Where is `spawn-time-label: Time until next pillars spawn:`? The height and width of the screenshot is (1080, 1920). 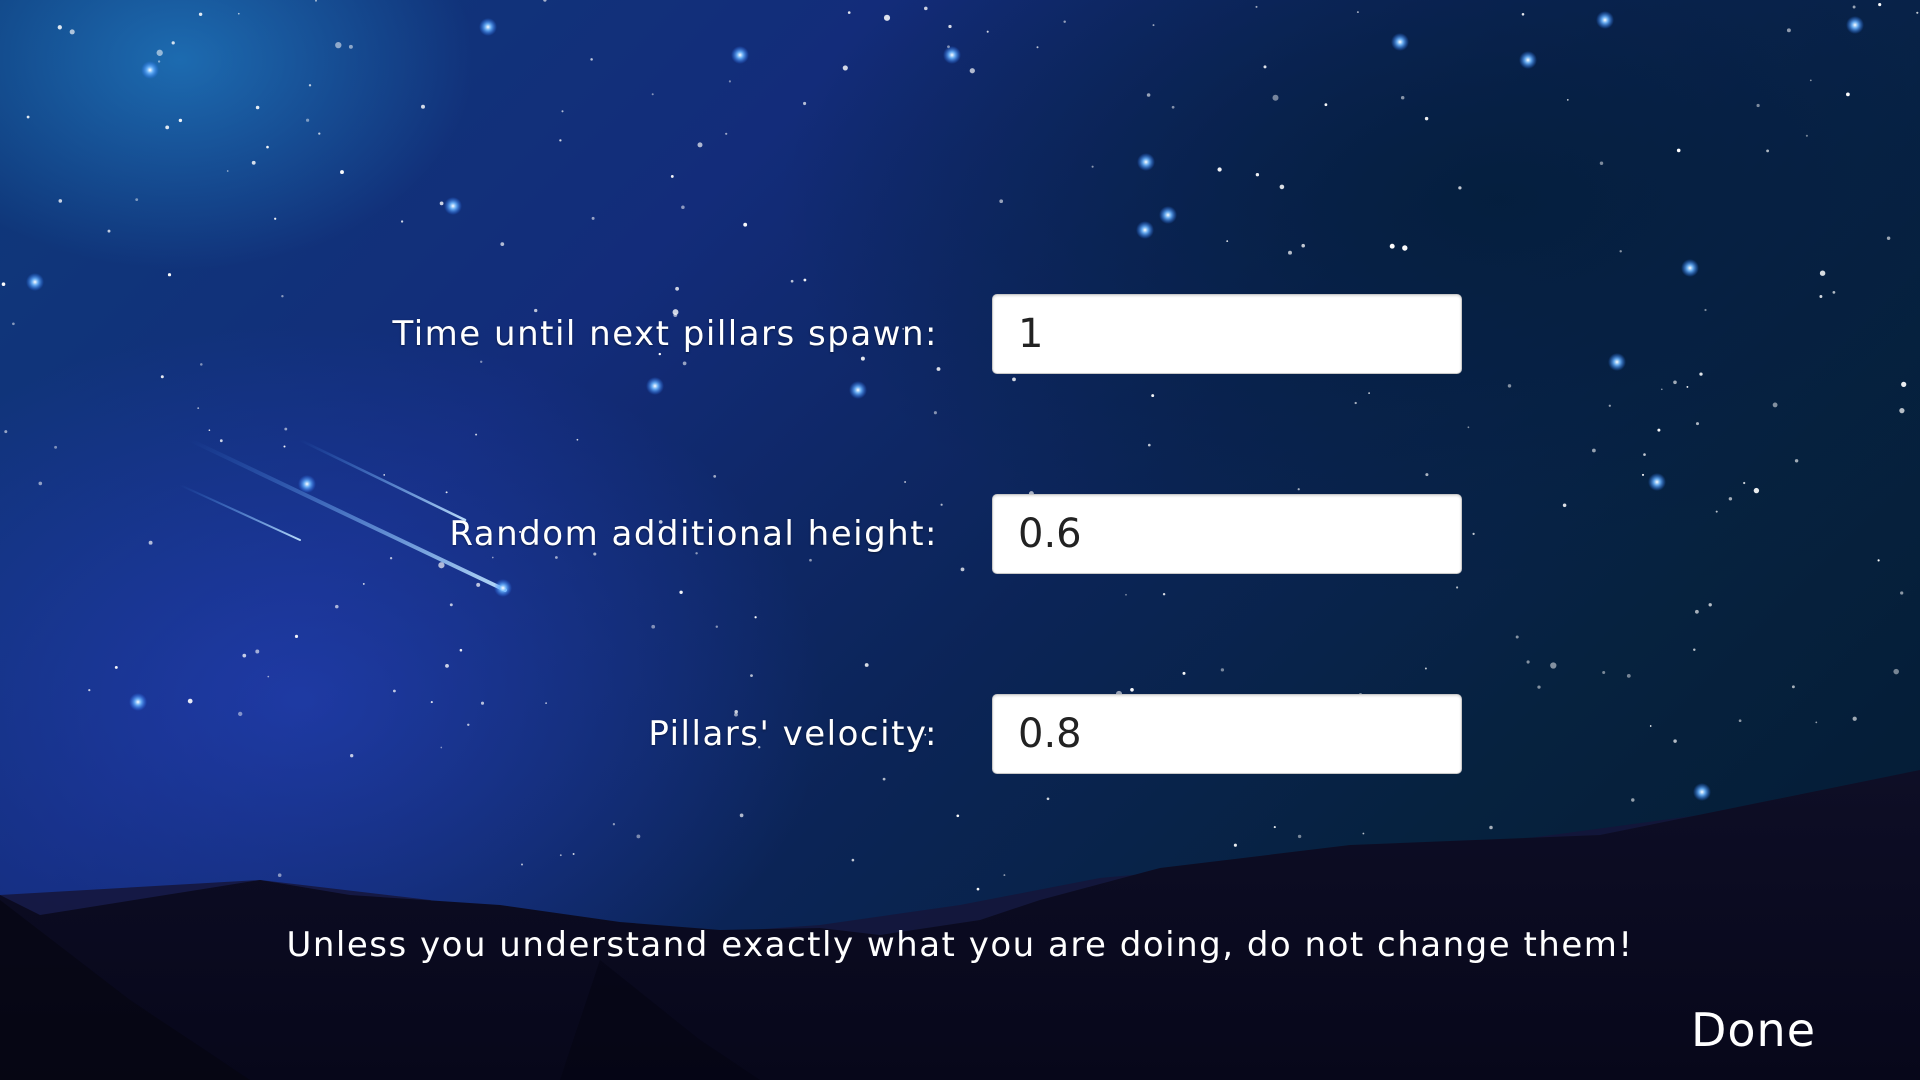 spawn-time-label: Time until next pillars spawn: is located at coordinates (665, 334).